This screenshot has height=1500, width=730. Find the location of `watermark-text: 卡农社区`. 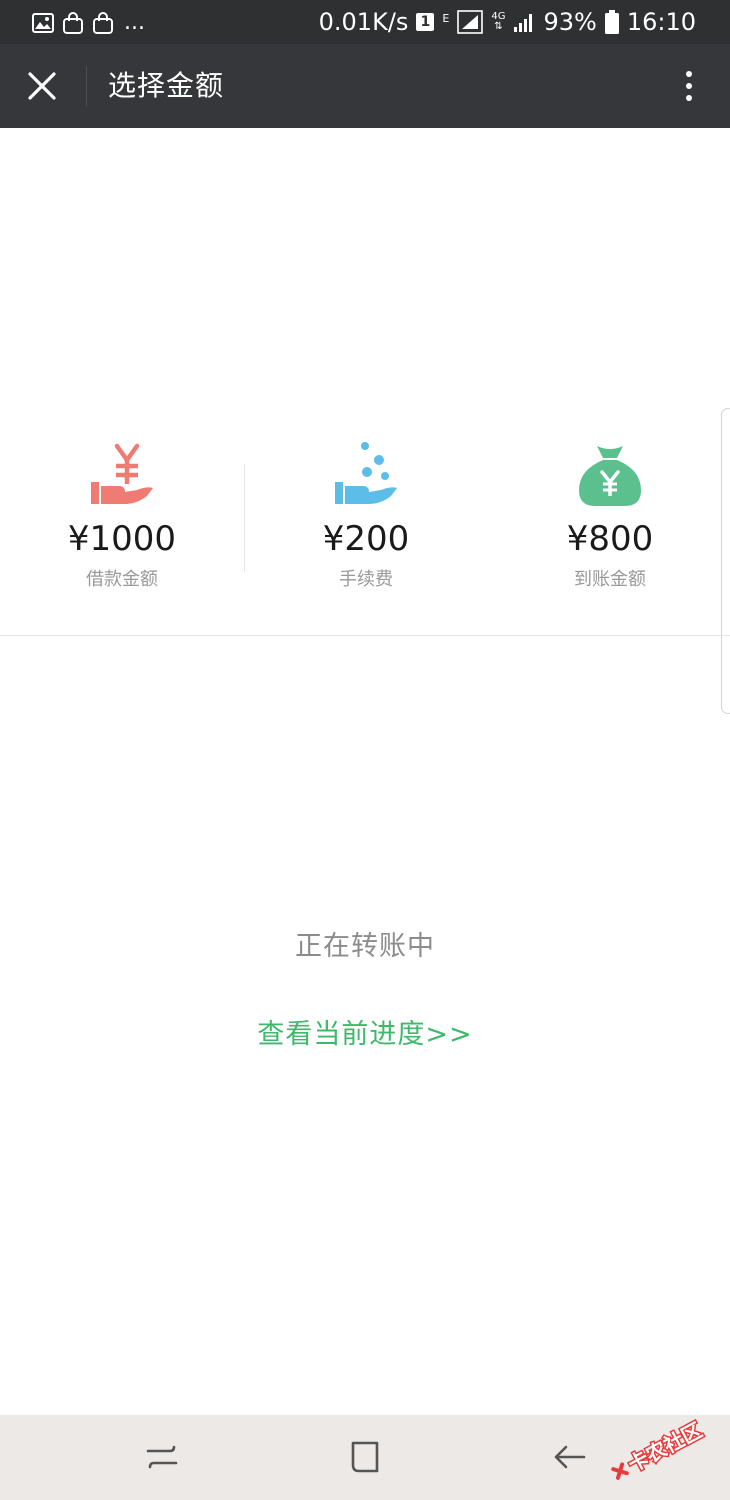

watermark-text: 卡农社区 is located at coordinates (665, 1447).